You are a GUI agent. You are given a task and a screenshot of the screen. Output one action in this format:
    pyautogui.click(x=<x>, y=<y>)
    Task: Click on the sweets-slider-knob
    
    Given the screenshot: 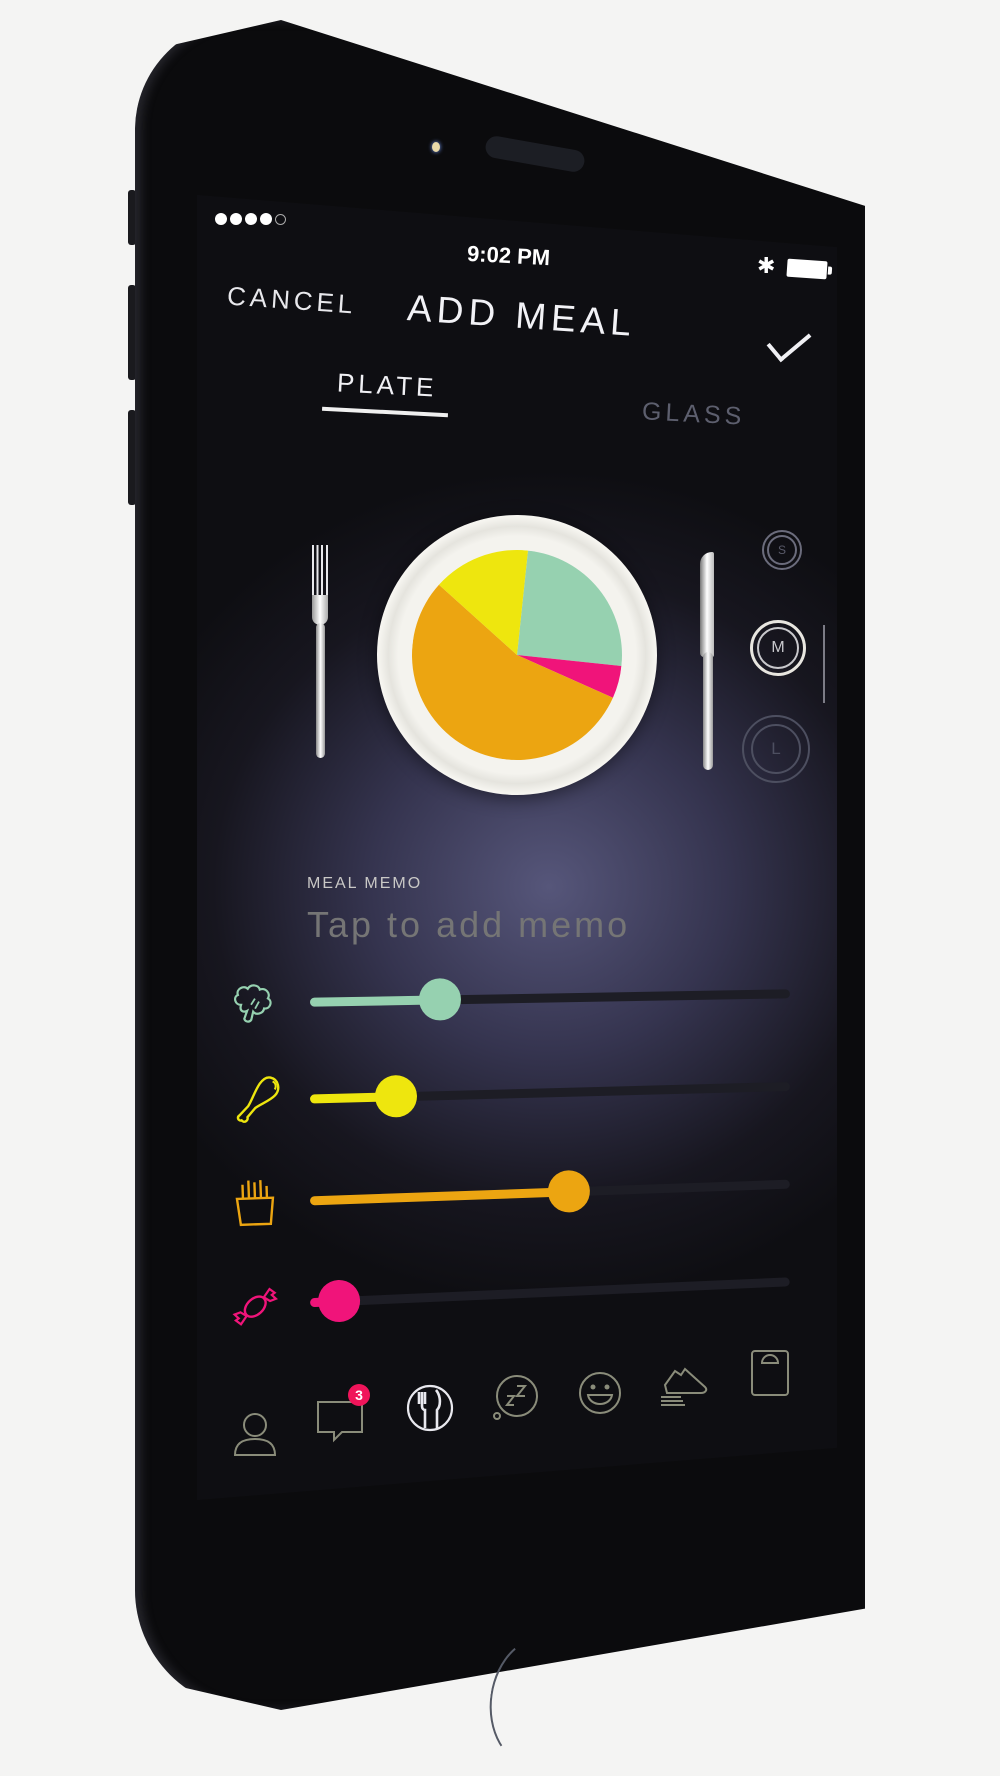 What is the action you would take?
    pyautogui.click(x=338, y=1301)
    